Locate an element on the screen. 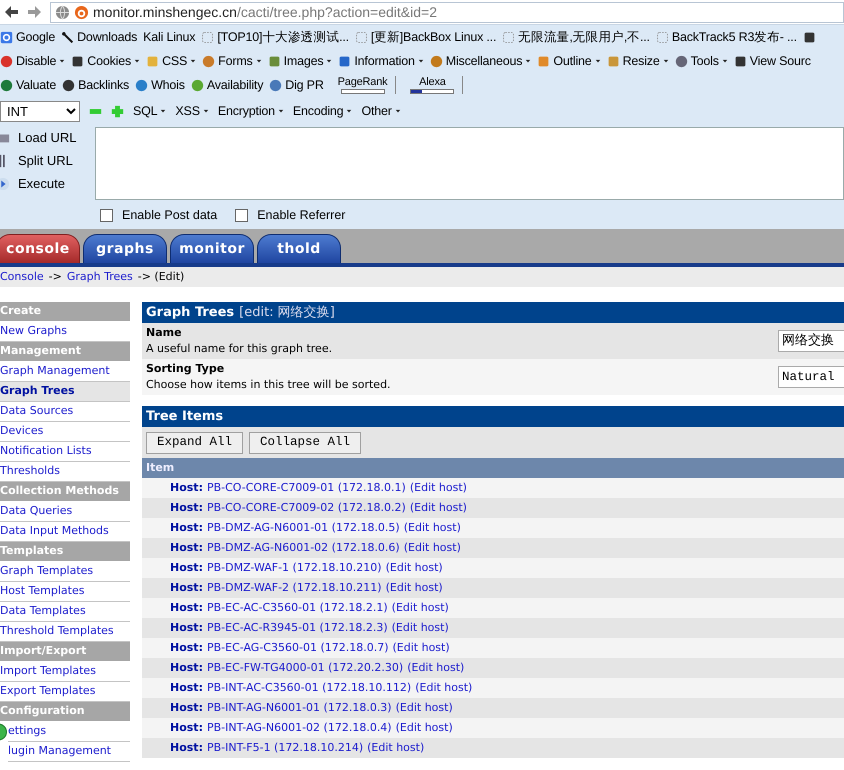 The image size is (844, 770). toolbar-button: Whois is located at coordinates (160, 85).